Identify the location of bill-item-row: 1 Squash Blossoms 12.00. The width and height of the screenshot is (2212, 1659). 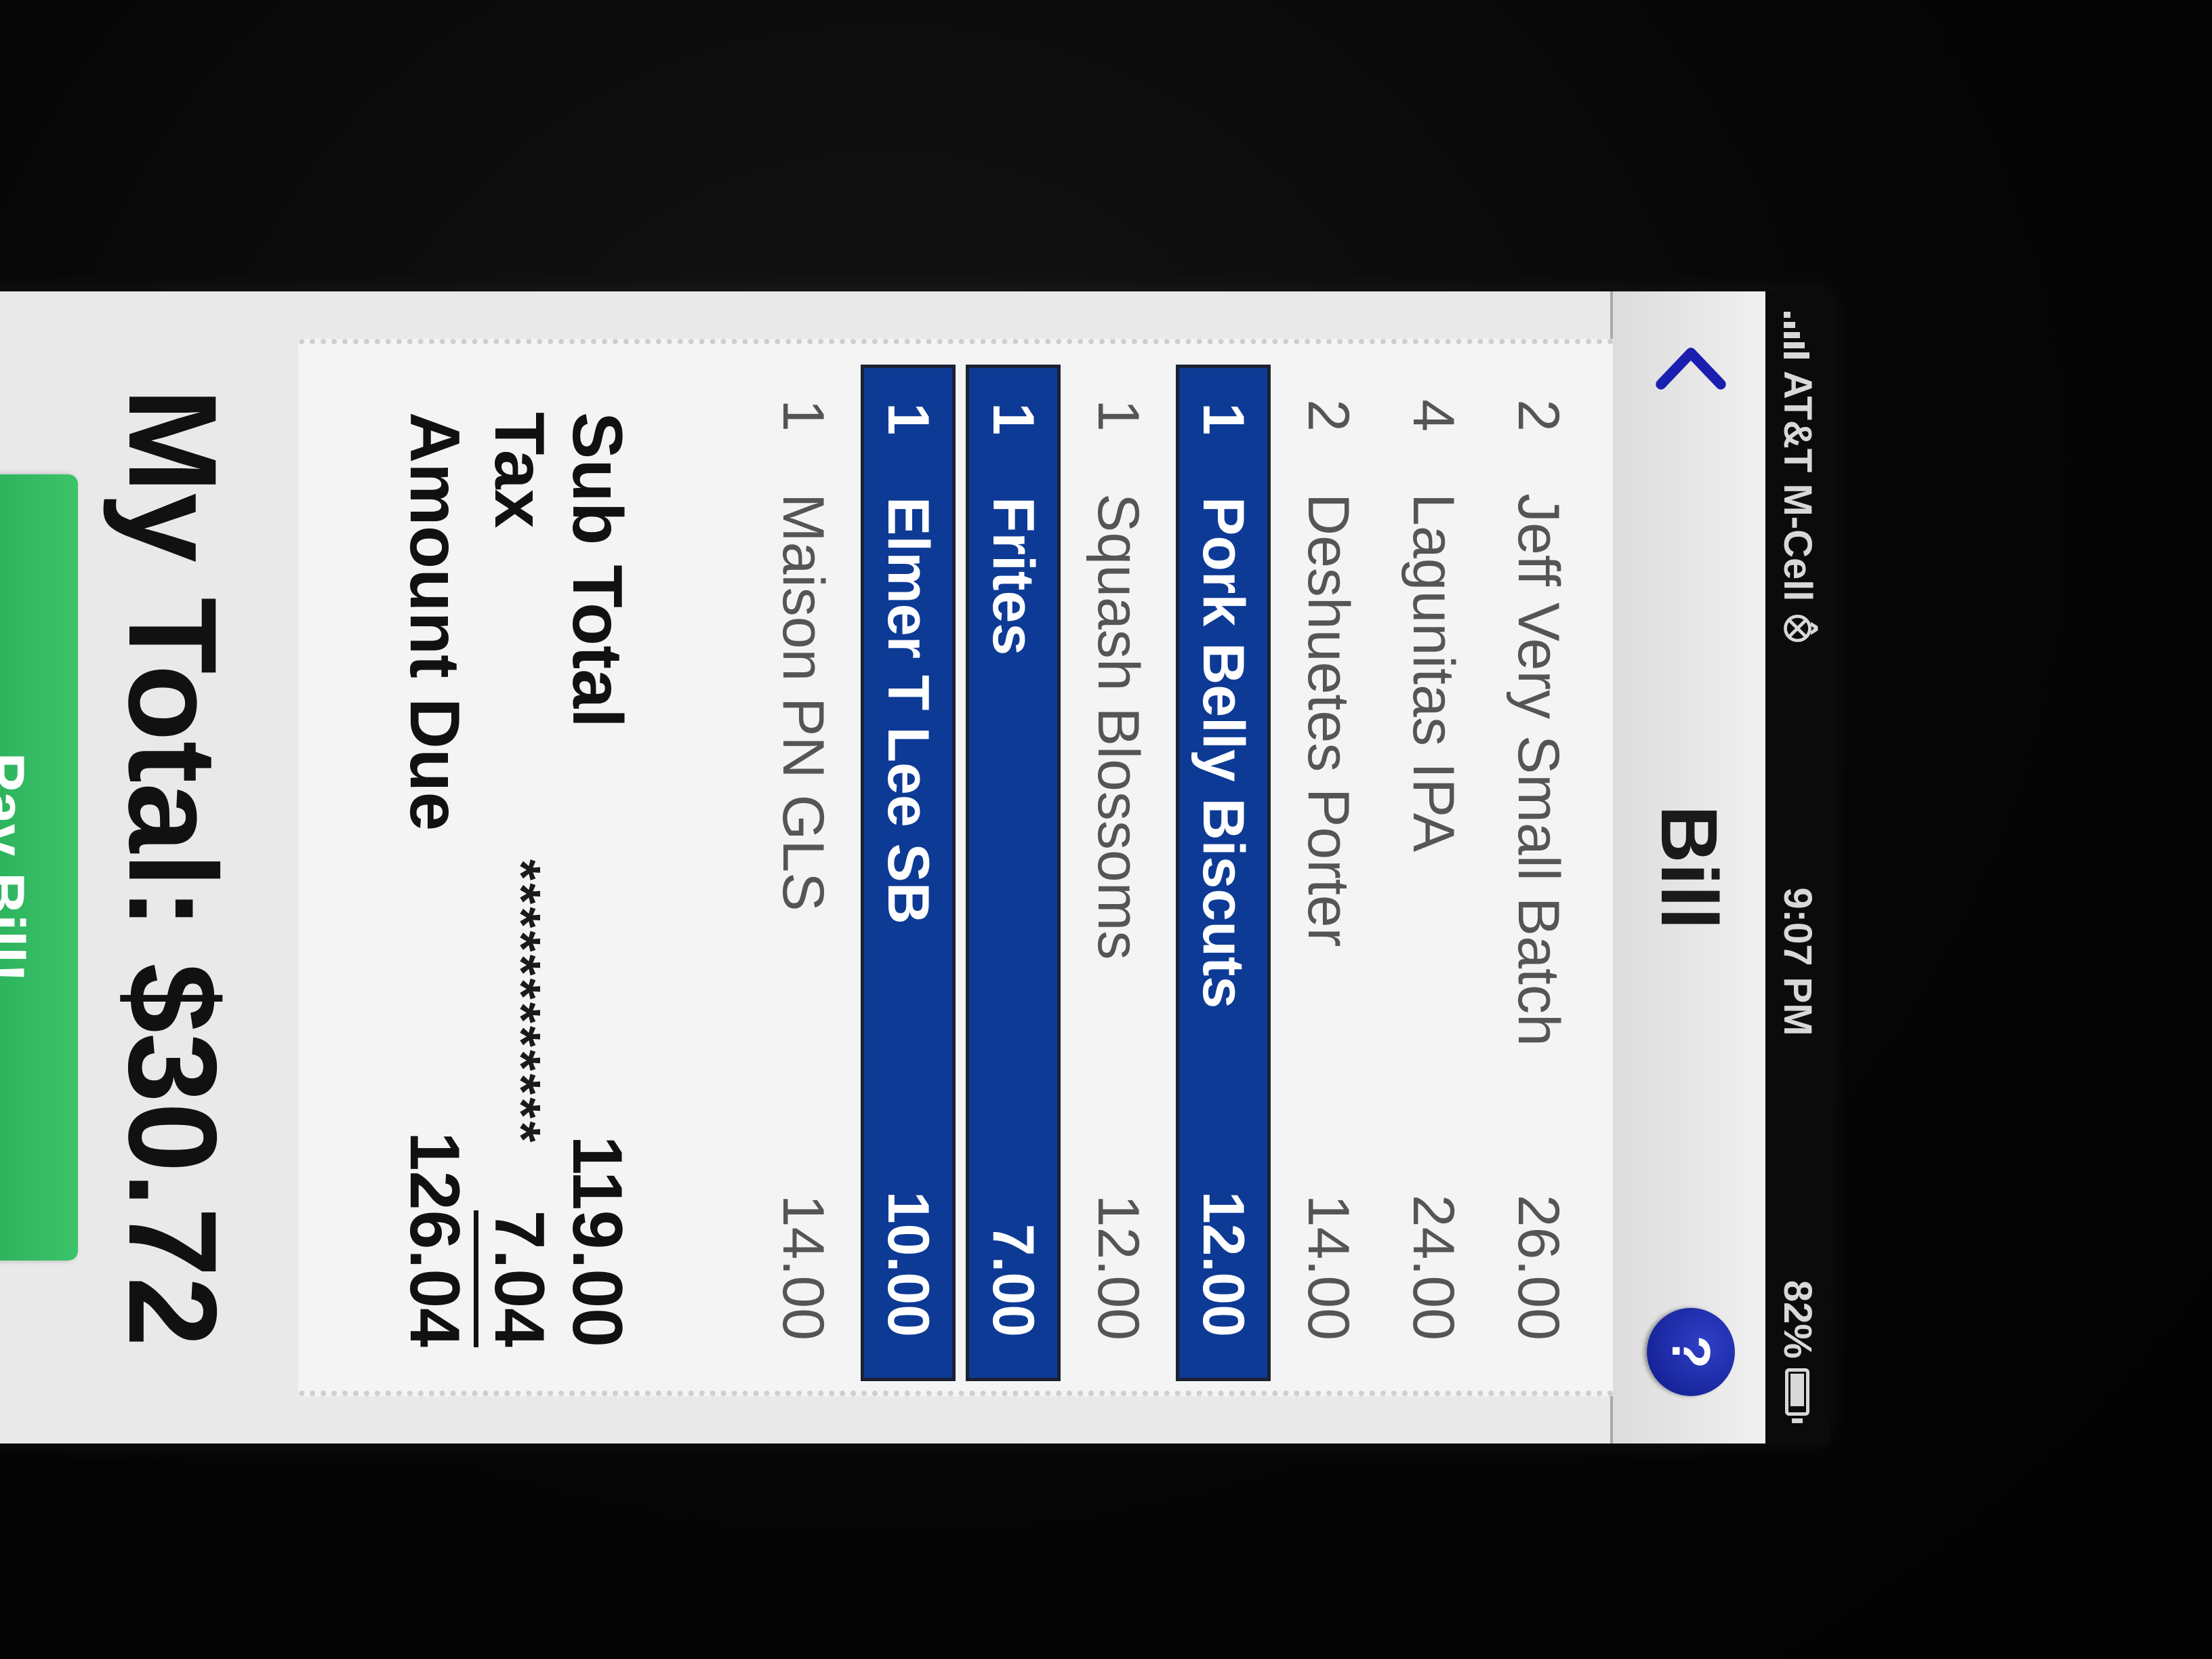
(1119, 873).